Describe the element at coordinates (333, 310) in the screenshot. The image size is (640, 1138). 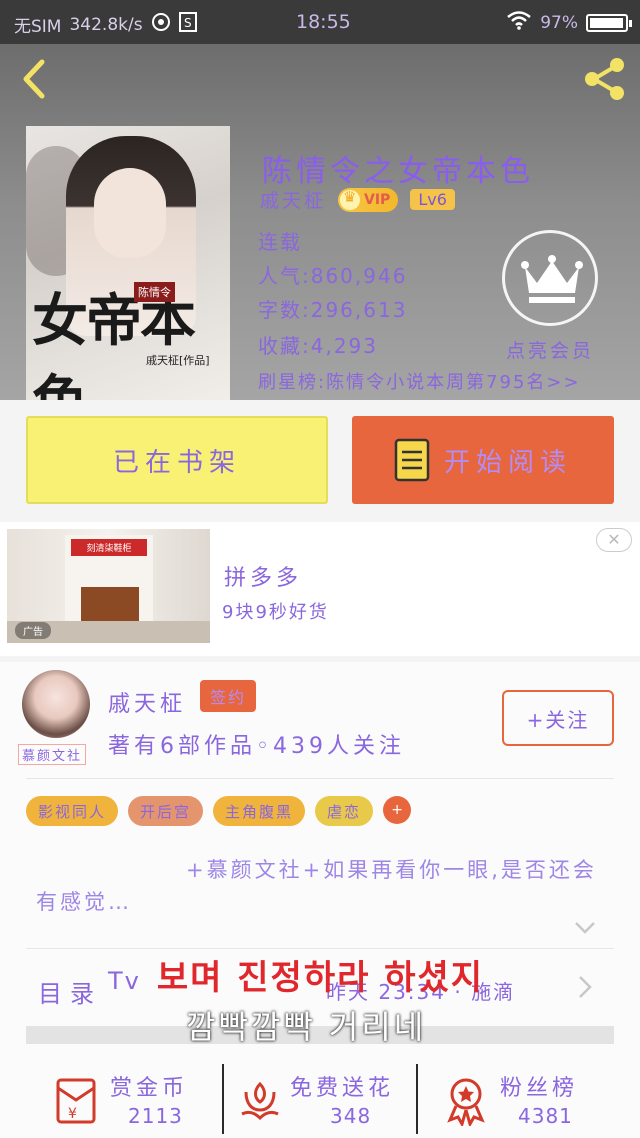
I see `book-word-count: 字数:296,613` at that location.